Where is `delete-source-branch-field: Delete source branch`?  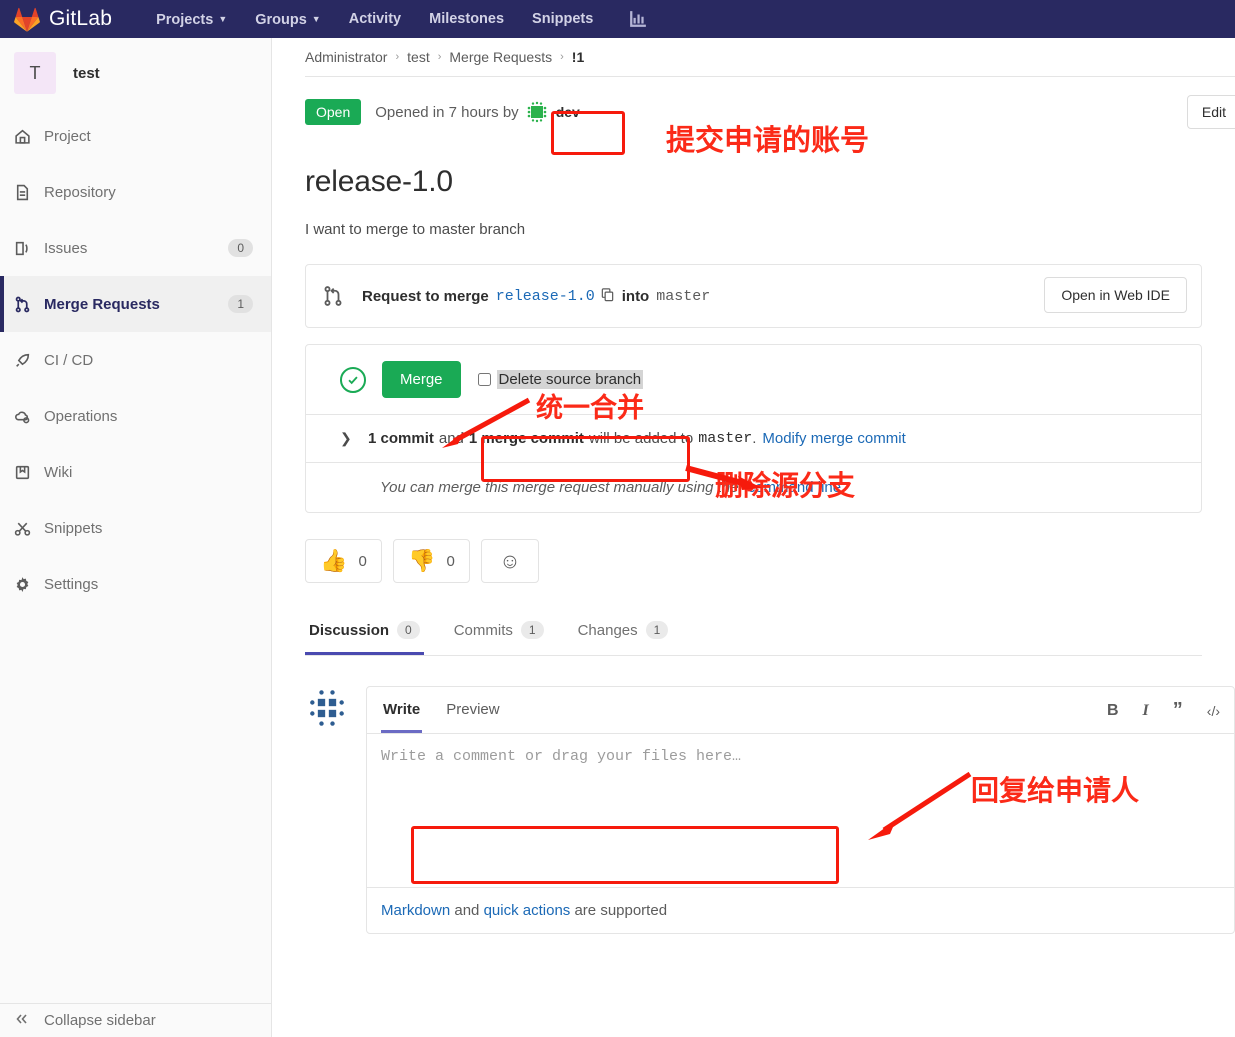 delete-source-branch-field: Delete source branch is located at coordinates (560, 379).